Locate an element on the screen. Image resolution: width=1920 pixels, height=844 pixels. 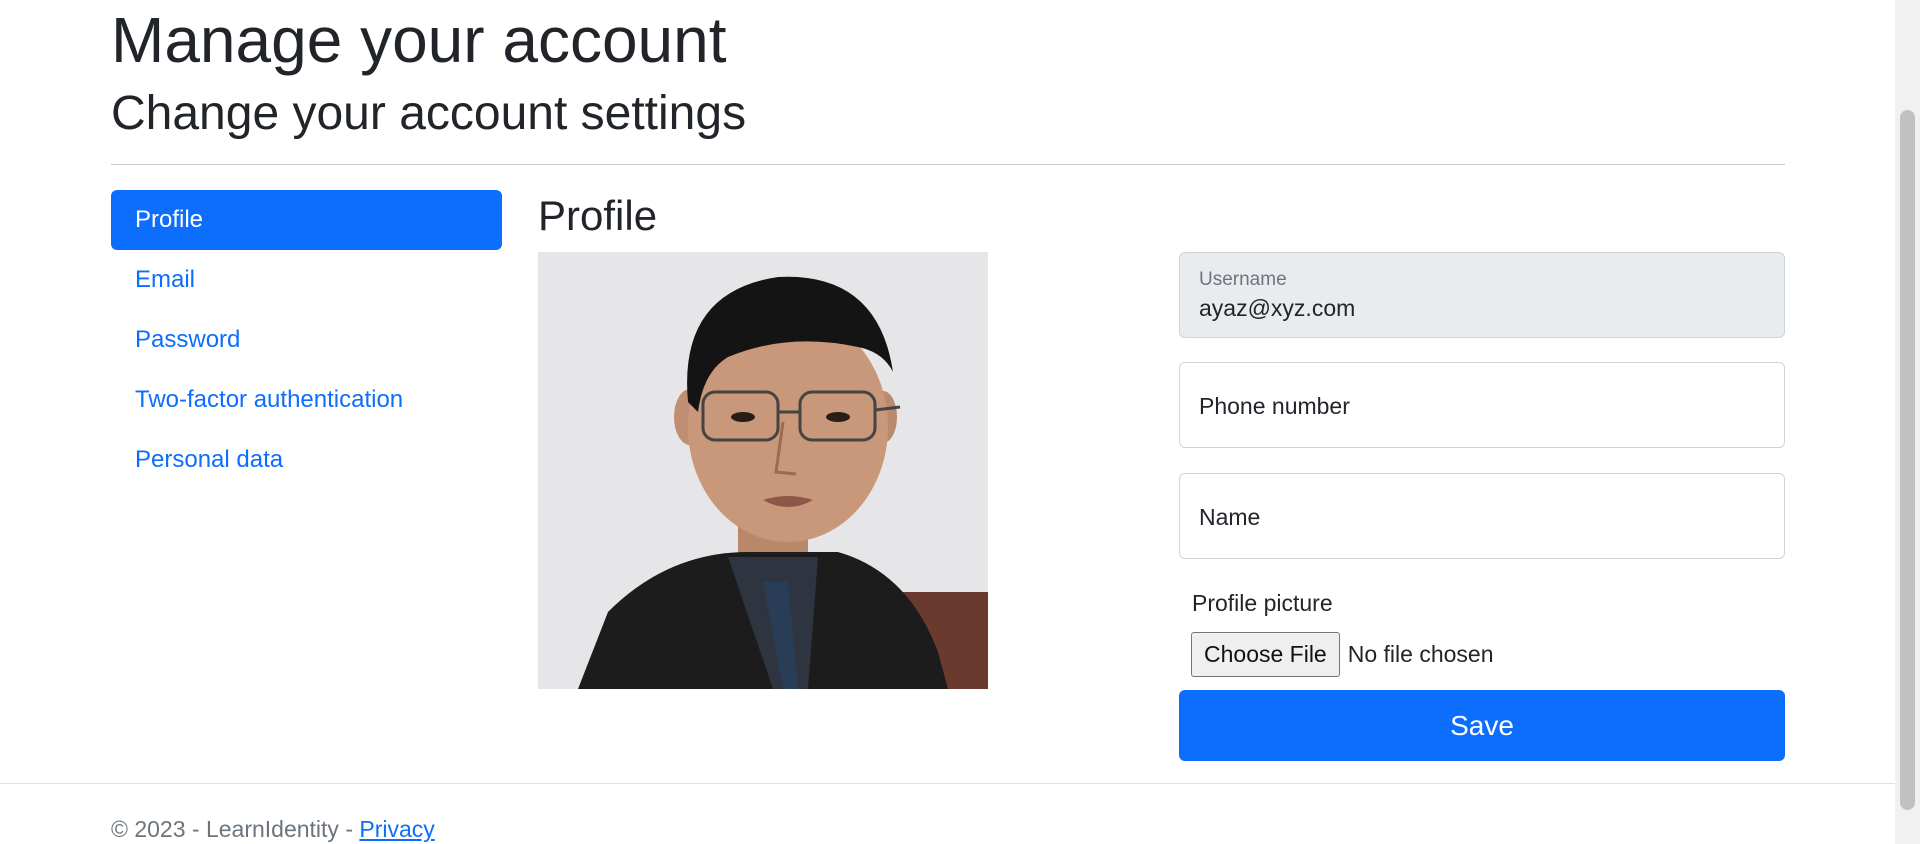
phone-number-placeholder: Phone number is located at coordinates (1274, 405).